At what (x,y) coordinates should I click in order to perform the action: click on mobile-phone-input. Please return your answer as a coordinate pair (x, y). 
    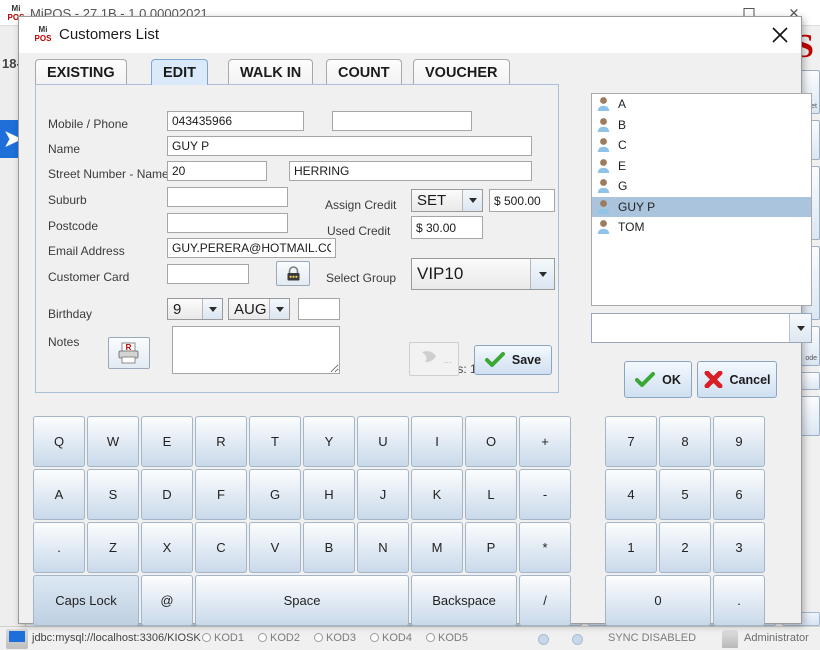
    Looking at the image, I should click on (235, 121).